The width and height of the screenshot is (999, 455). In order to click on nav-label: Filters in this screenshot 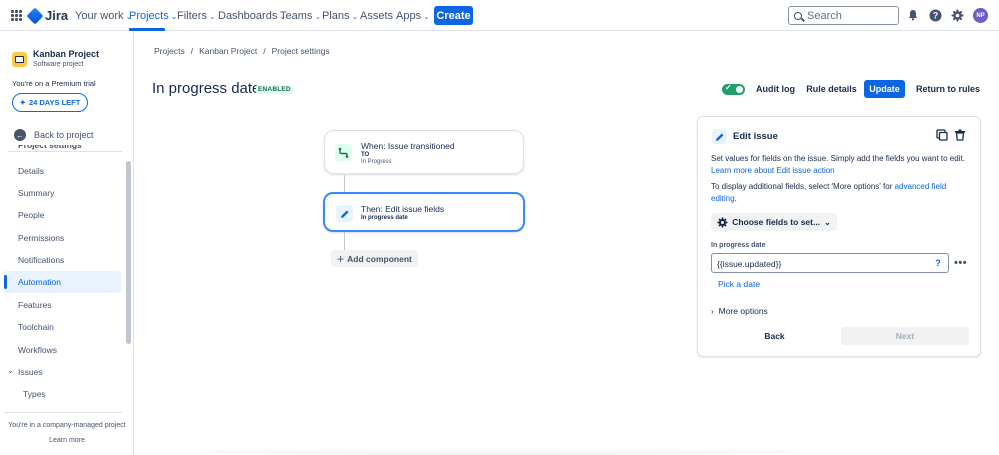, I will do `click(192, 16)`.